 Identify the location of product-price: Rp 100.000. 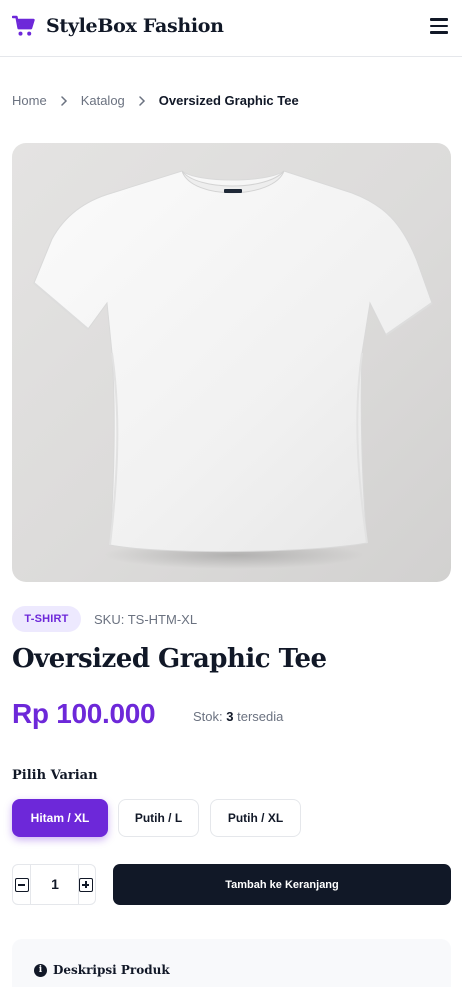
(84, 713).